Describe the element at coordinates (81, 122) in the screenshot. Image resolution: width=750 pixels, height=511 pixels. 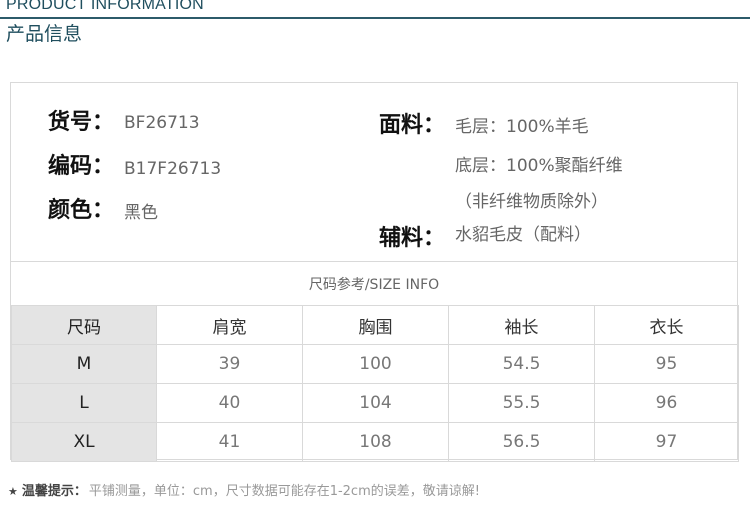
I see `item-no-label: 货号：` at that location.